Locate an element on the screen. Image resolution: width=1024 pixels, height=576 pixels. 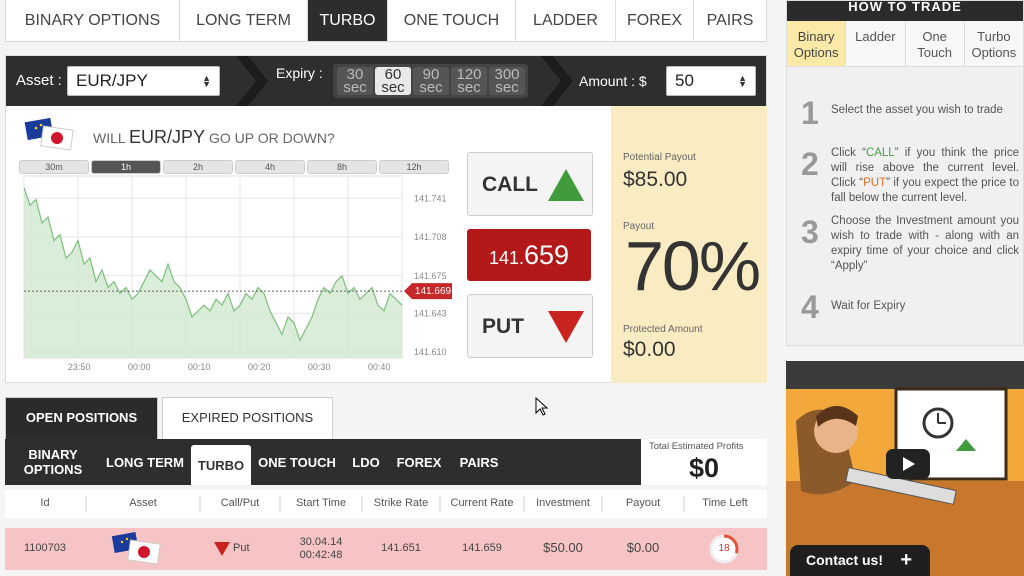
put-label: PUT is located at coordinates (503, 326).